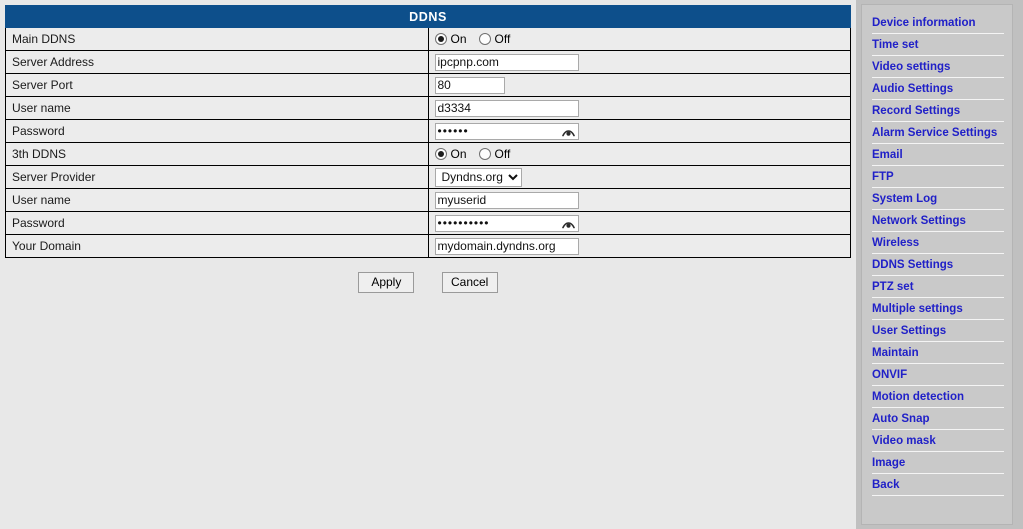  What do you see at coordinates (469, 282) in the screenshot?
I see `cancel-button: Cancel` at bounding box center [469, 282].